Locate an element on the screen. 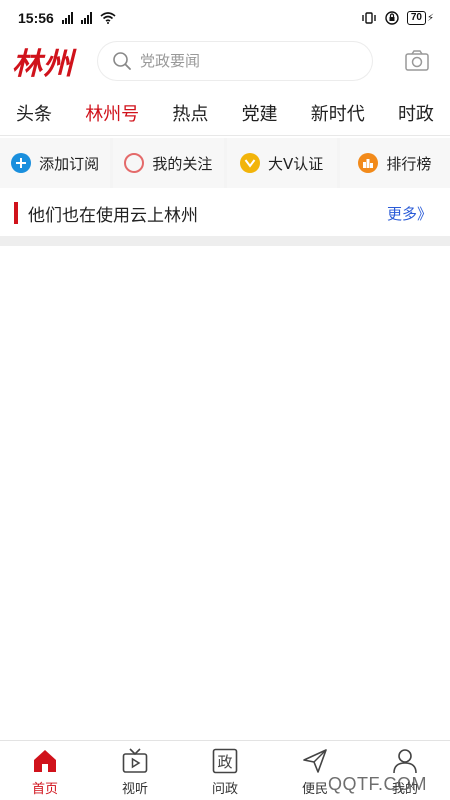 This screenshot has height=800, width=450. my-follows-label: 我的关注 is located at coordinates (182, 163).